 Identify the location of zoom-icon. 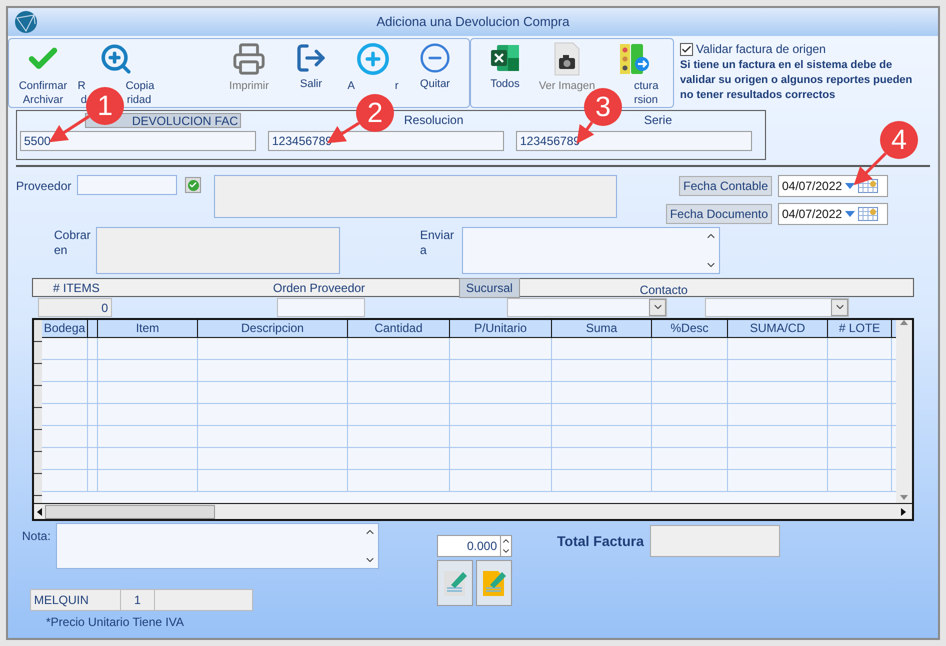
(116, 59).